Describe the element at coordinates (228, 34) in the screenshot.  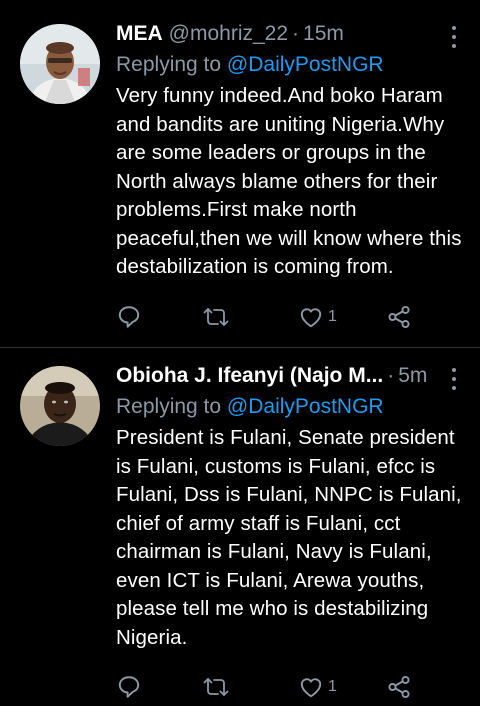
I see `user-handle: @mohriz_22` at that location.